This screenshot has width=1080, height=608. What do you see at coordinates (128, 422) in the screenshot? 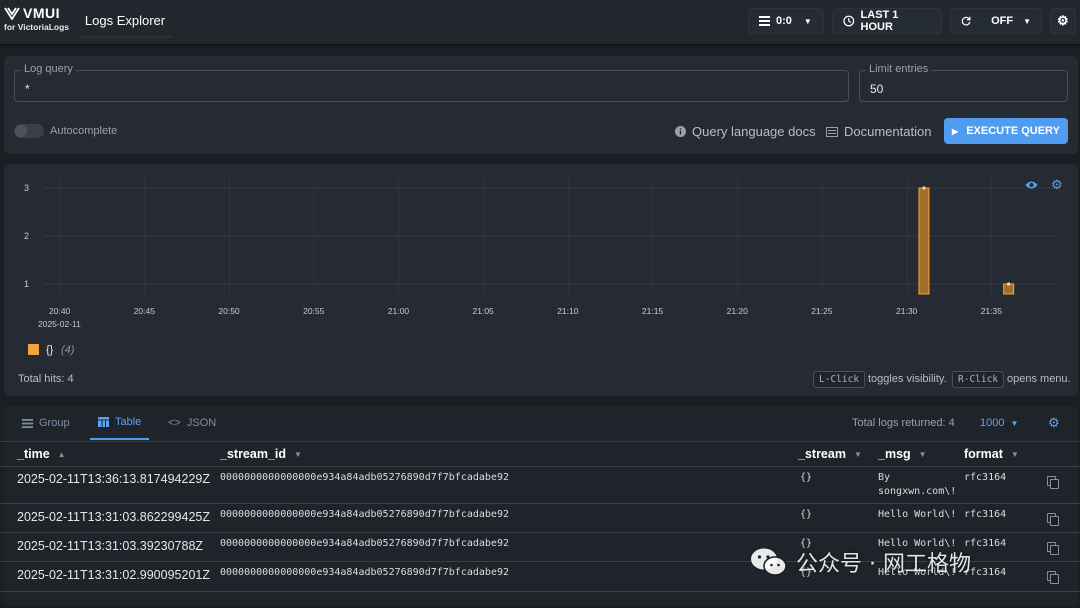
I see `tab-table-label: Table` at bounding box center [128, 422].